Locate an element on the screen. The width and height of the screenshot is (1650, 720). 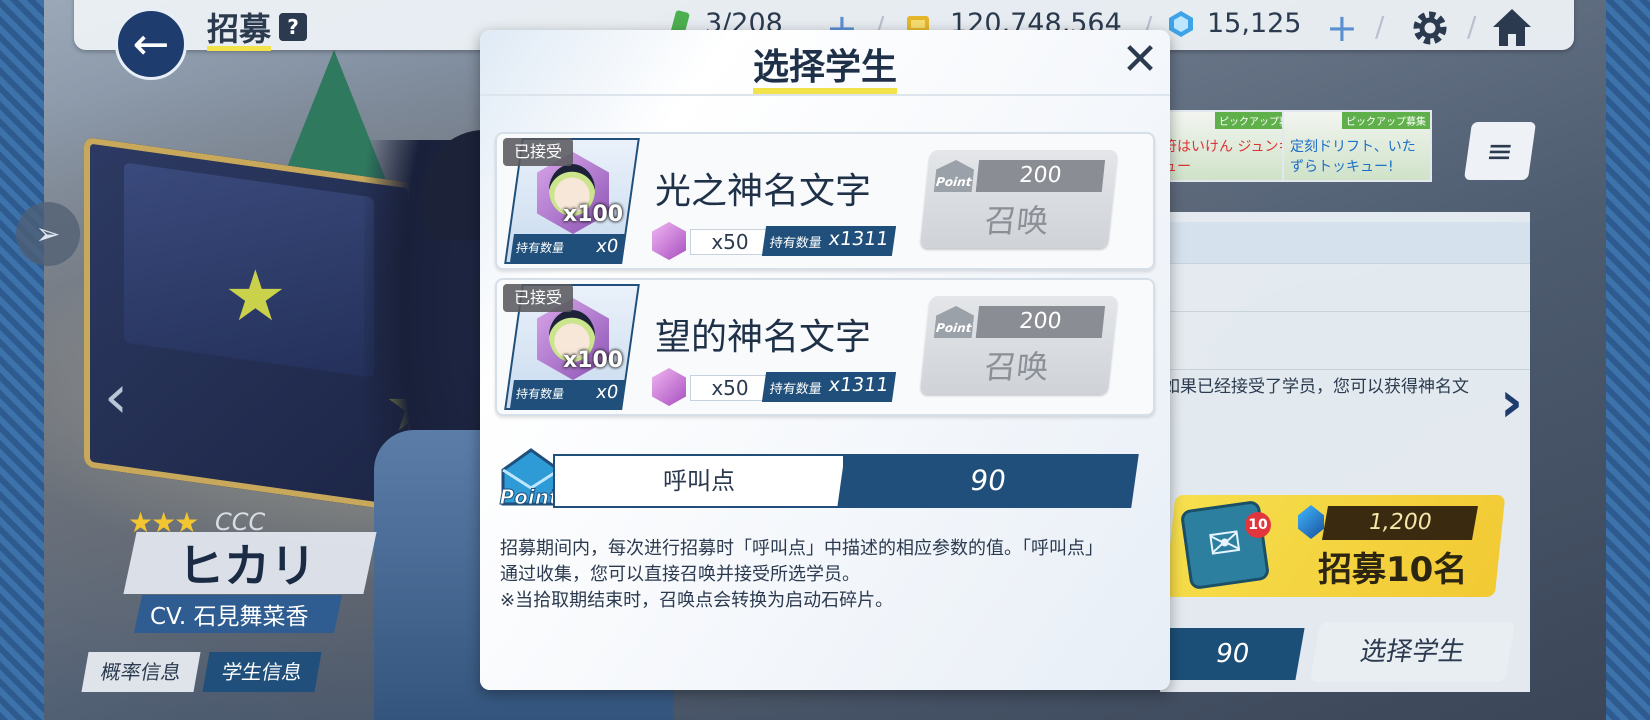
call-point-value: 90 is located at coordinates (988, 481).